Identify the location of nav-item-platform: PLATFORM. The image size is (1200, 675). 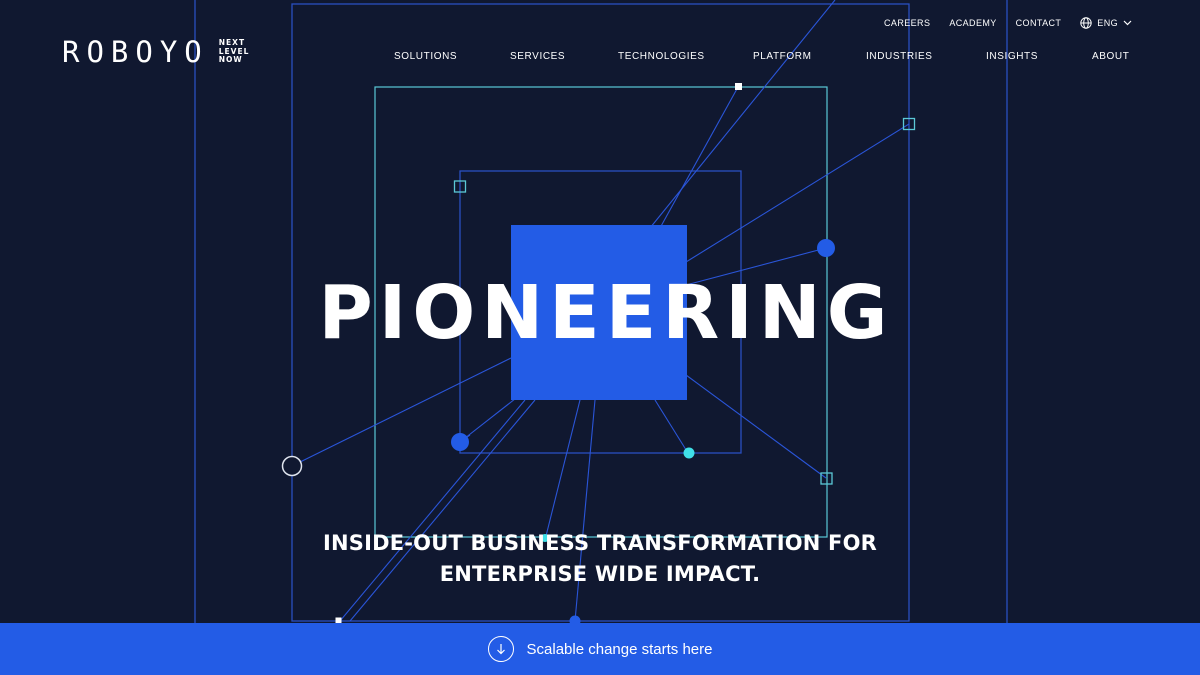
(782, 56).